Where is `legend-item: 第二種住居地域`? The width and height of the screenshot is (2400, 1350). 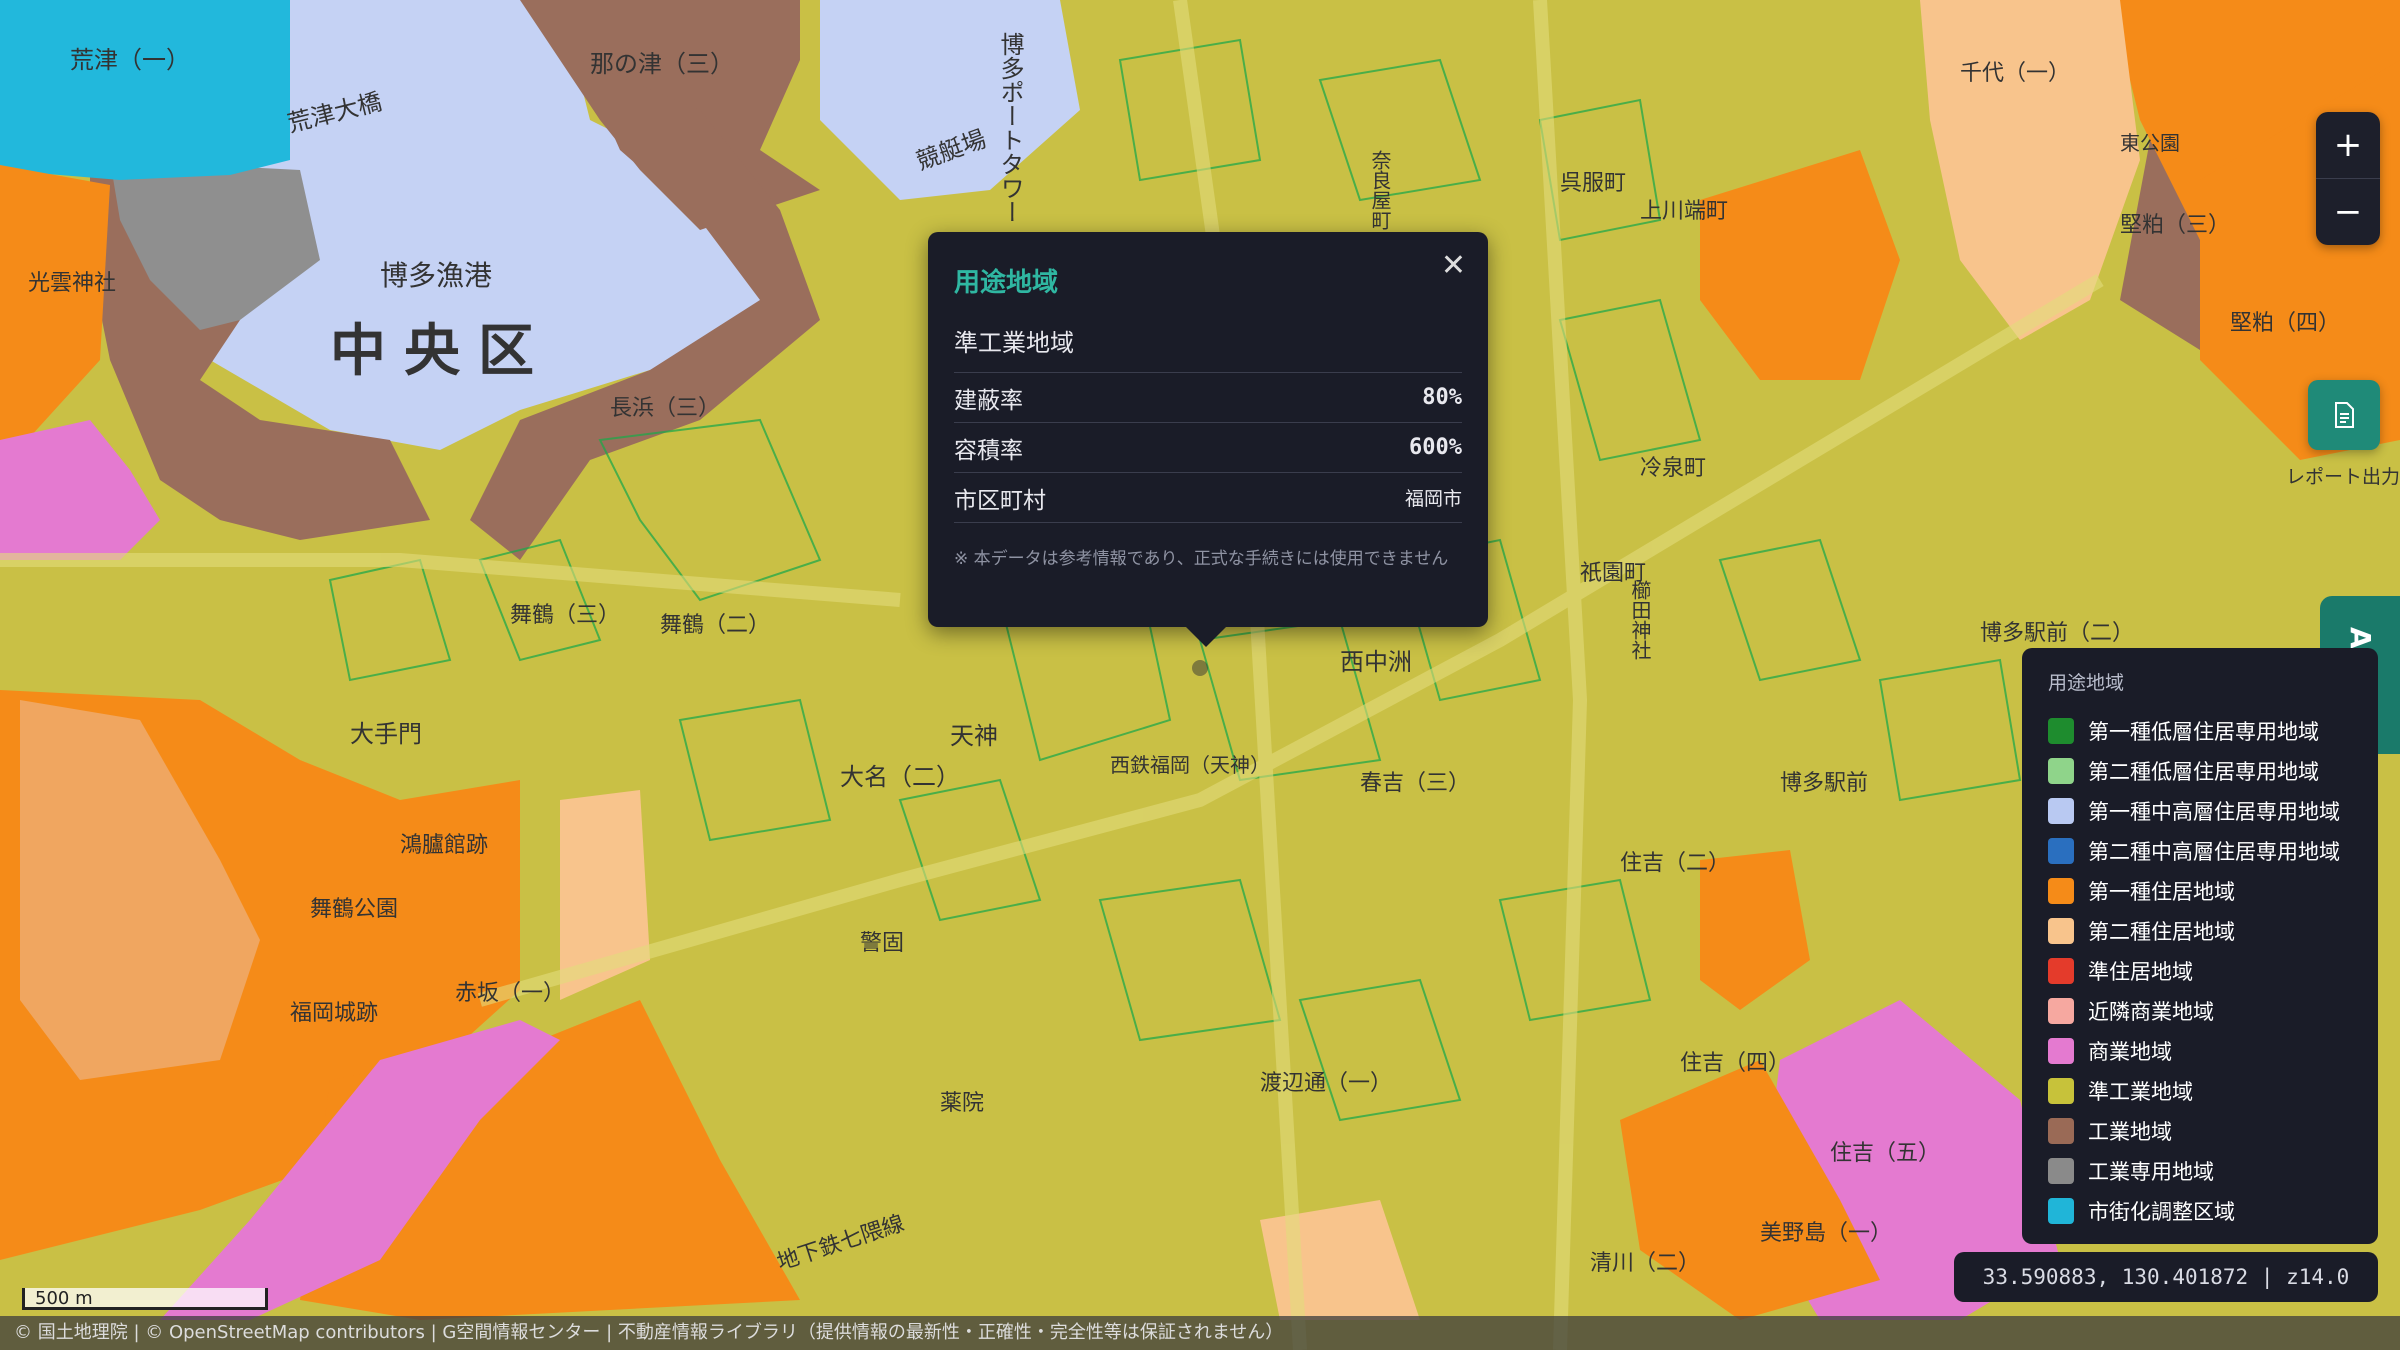 legend-item: 第二種住居地域 is located at coordinates (2200, 931).